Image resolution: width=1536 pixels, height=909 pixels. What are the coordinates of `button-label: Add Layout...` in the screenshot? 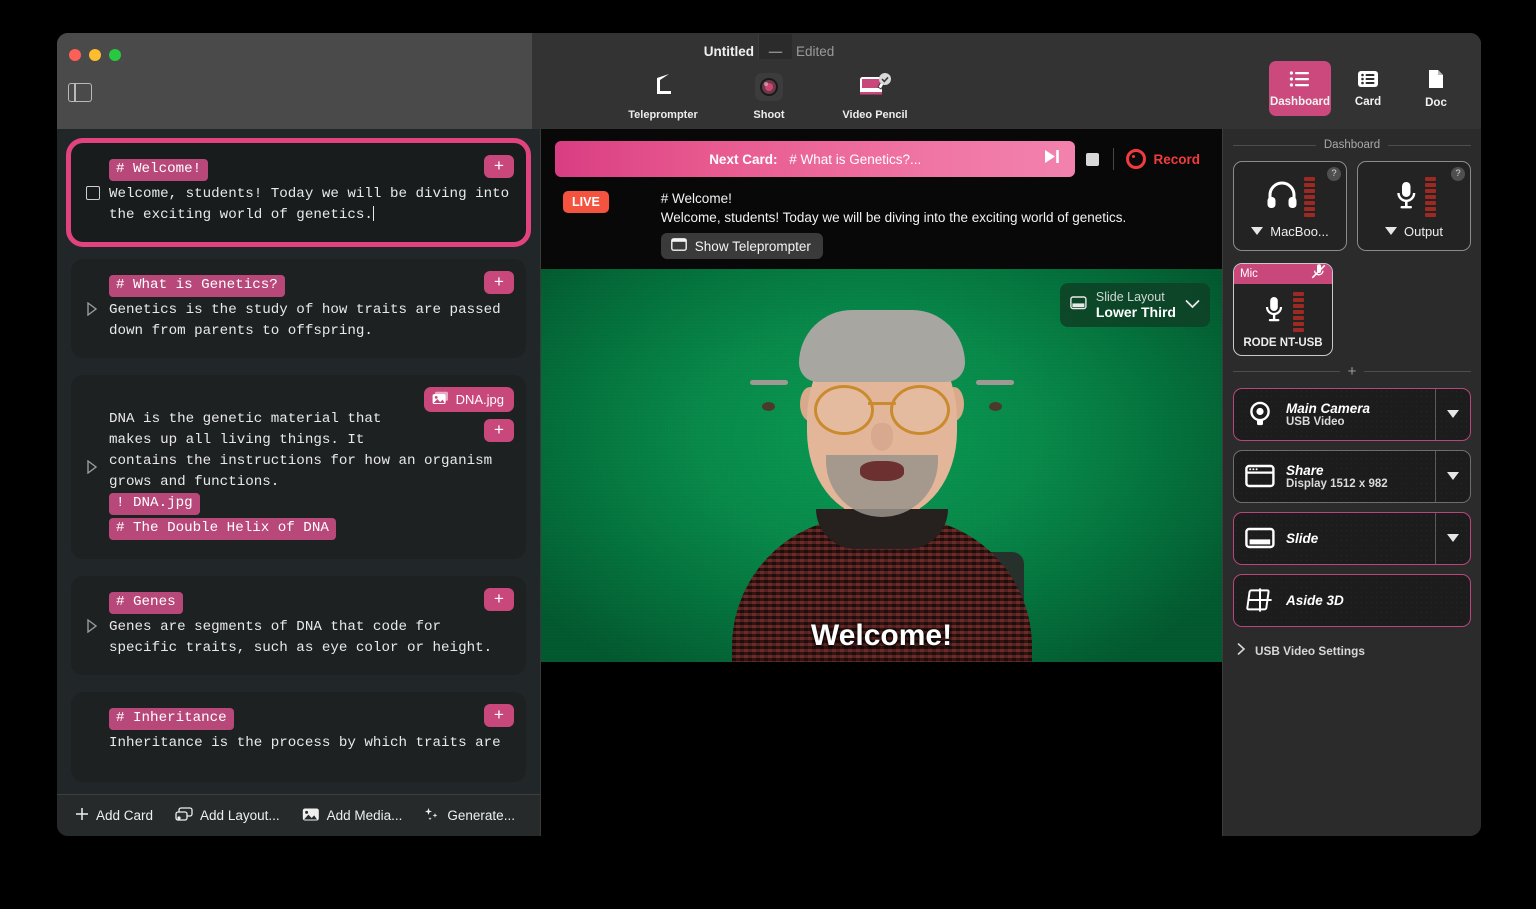 It's located at (240, 815).